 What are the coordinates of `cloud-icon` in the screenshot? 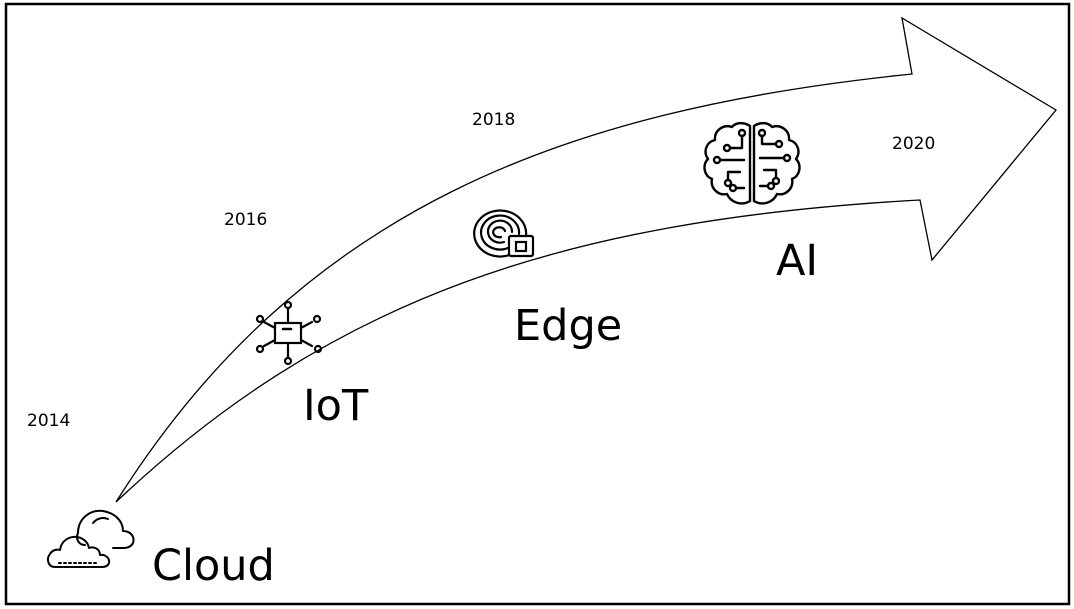 It's located at (90, 538).